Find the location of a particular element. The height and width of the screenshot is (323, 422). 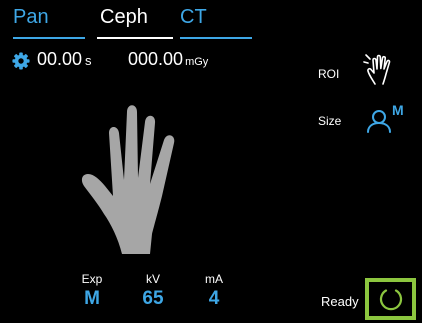

ready-label: Ready is located at coordinates (340, 301).